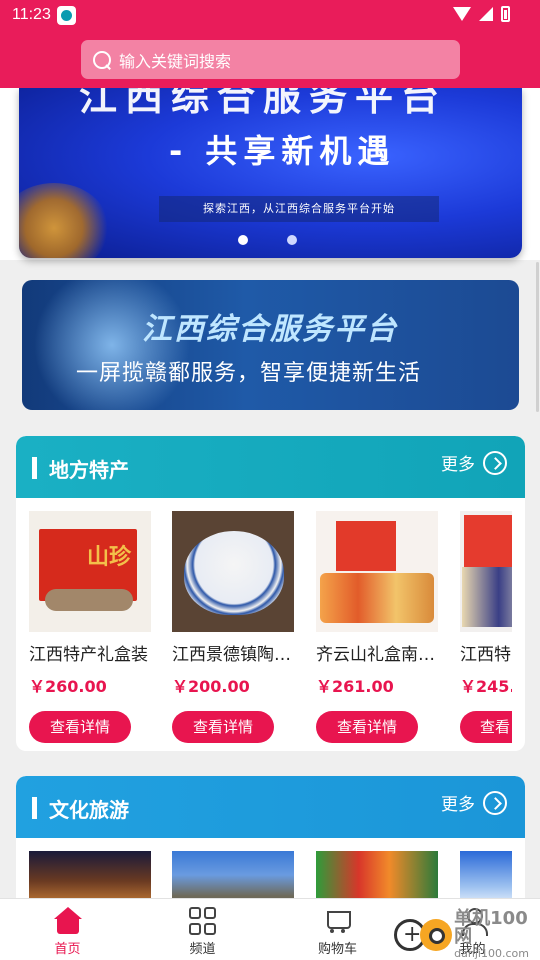  Describe the element at coordinates (263, 103) in the screenshot. I see `banner-headline-top: 江西综合服务平台` at that location.